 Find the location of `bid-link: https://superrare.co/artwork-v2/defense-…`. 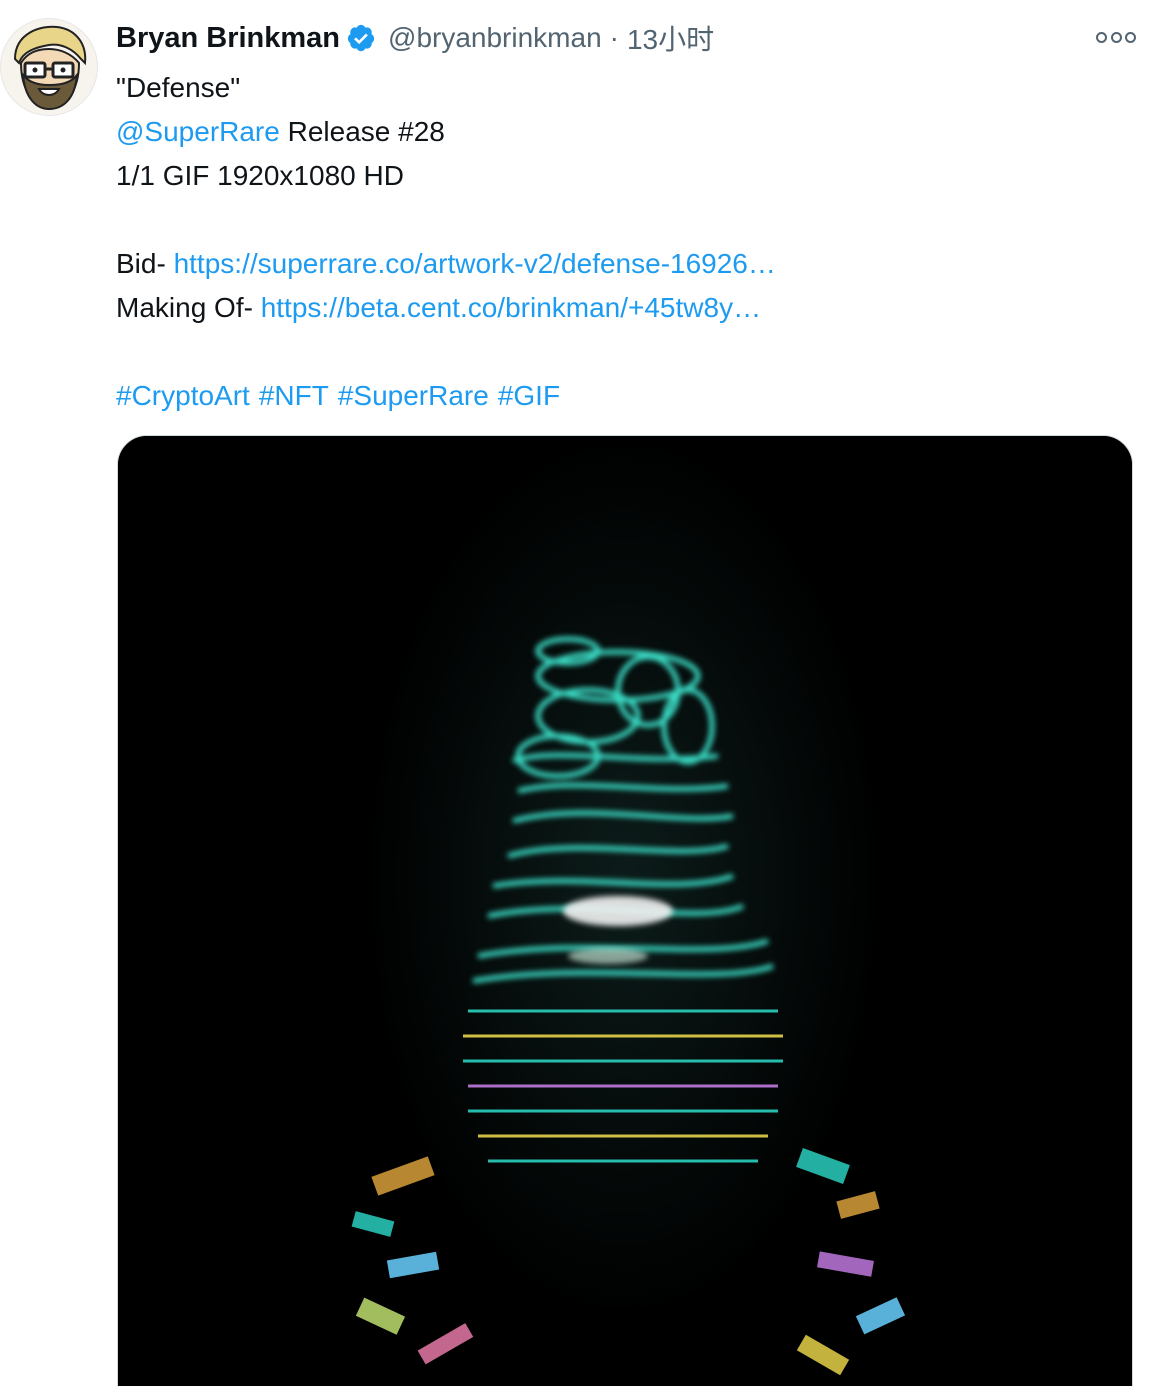

bid-link: https://superrare.co/artwork-v2/defense-… is located at coordinates (475, 263).